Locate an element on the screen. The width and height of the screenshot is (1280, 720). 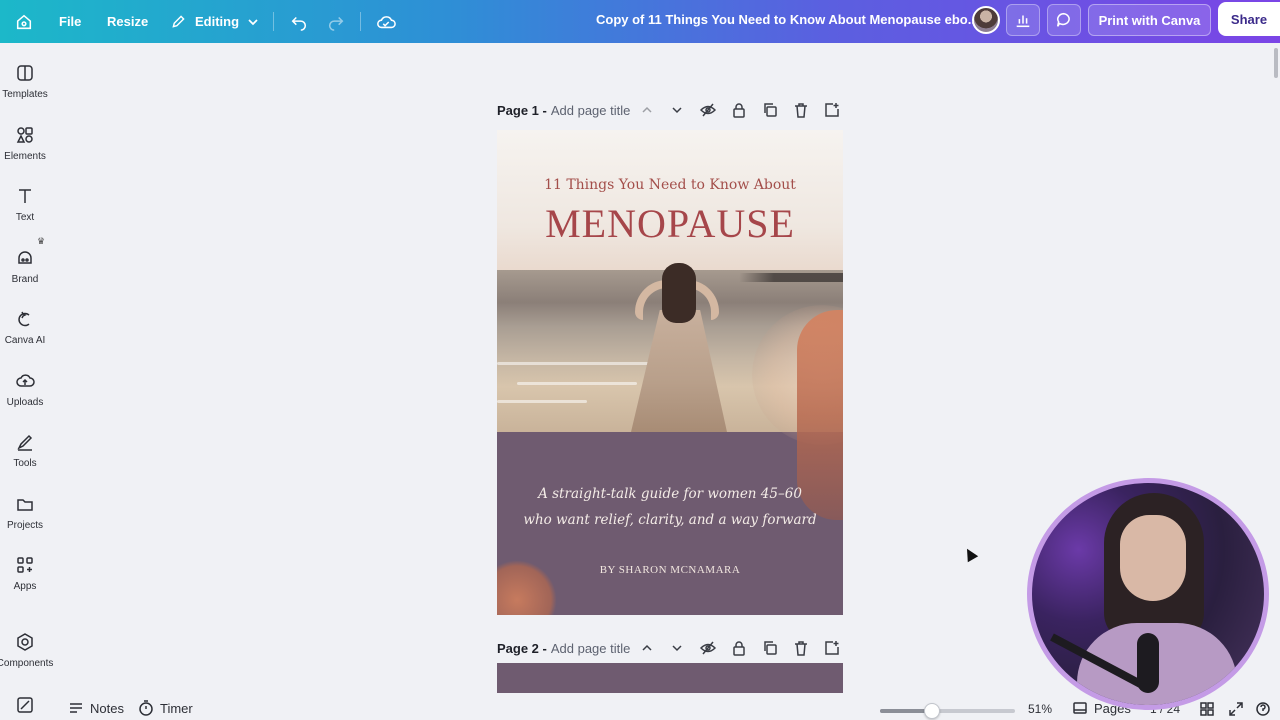
print-with-canva-button: Print with Canva is located at coordinates (1149, 20).